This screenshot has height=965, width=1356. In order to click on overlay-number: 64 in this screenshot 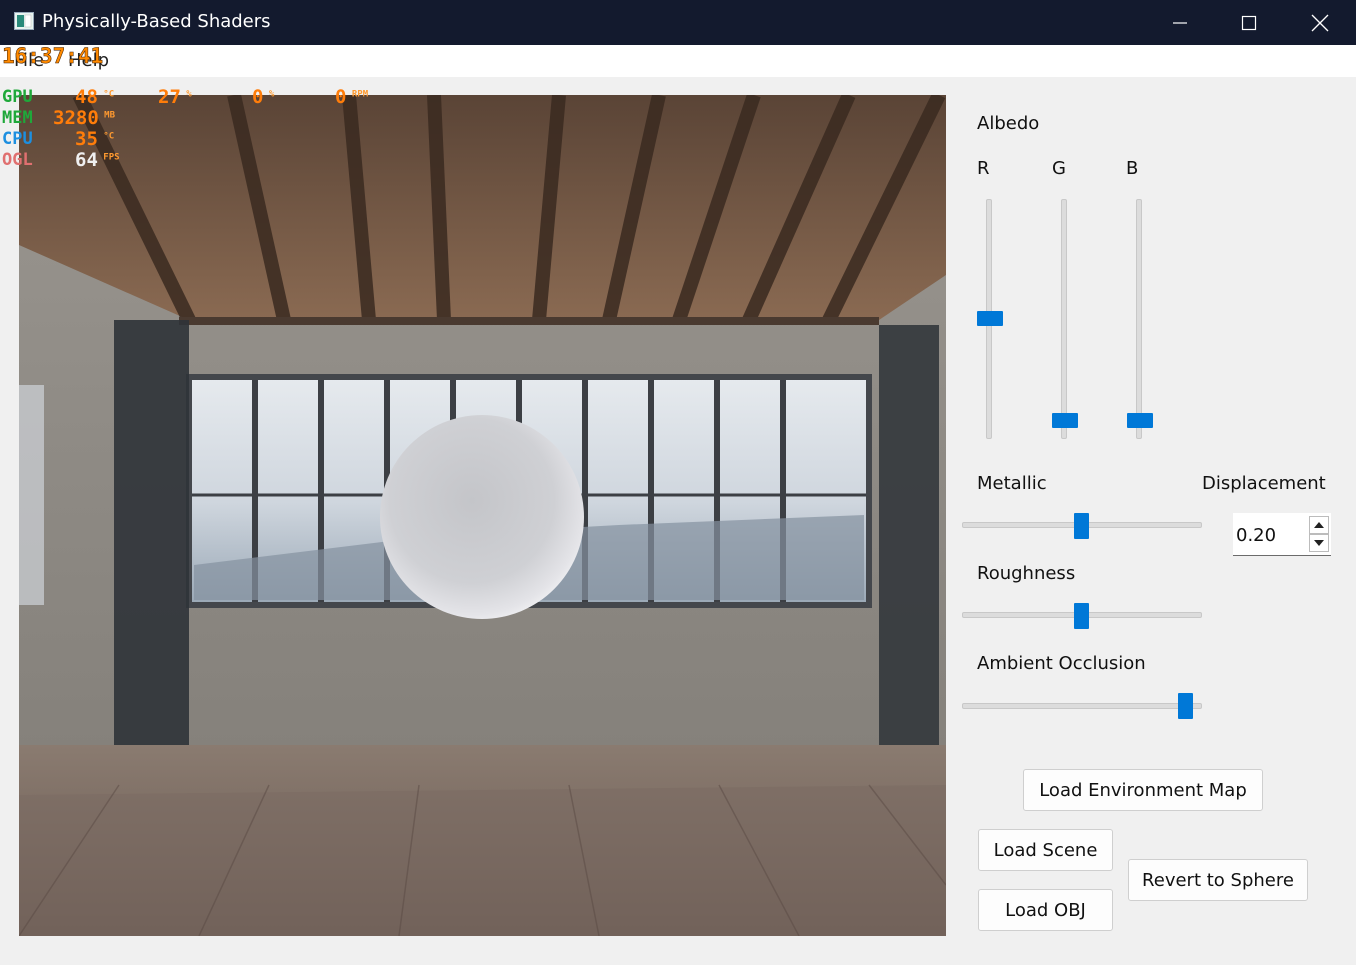, I will do `click(86, 160)`.